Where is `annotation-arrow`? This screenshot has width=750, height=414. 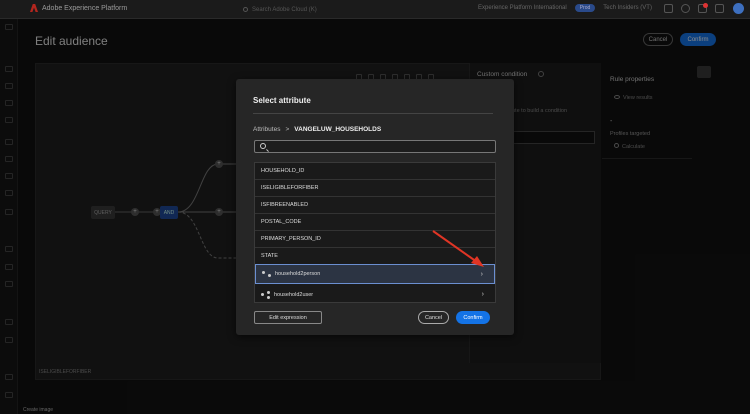 annotation-arrow is located at coordinates (458, 248).